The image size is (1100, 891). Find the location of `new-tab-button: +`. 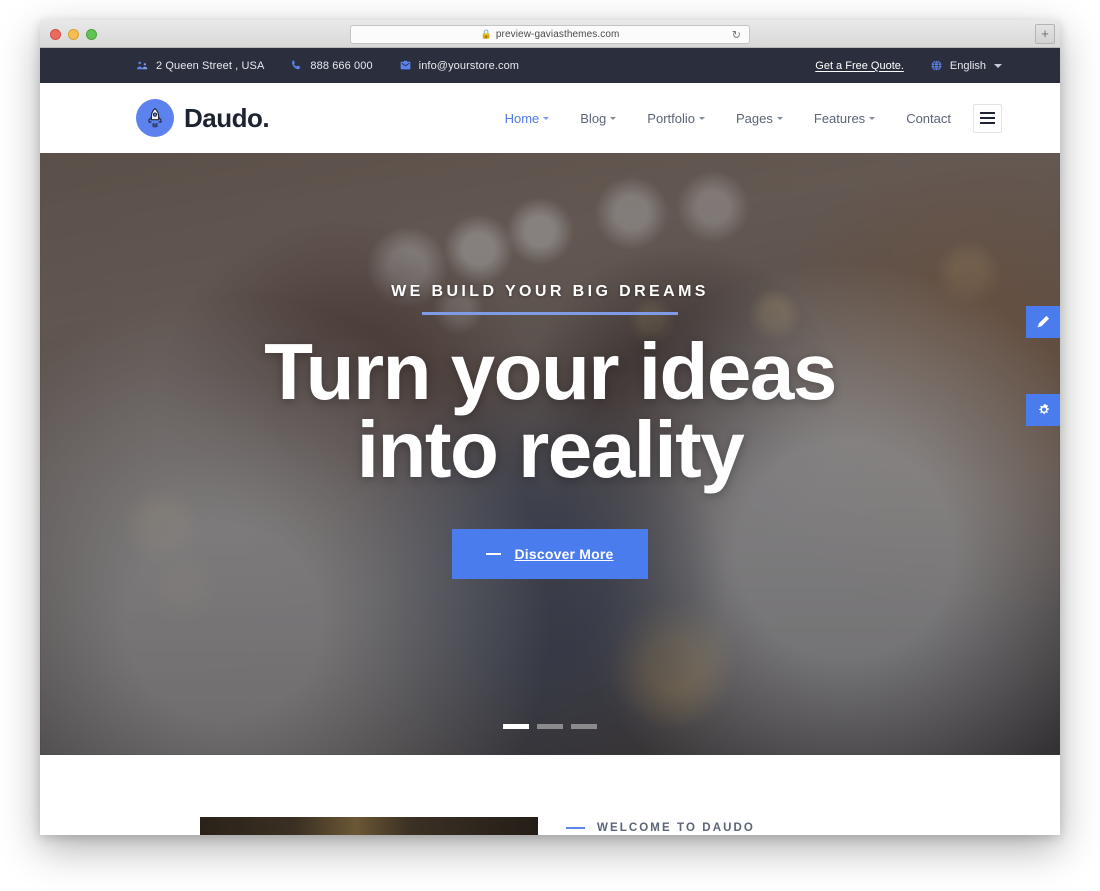

new-tab-button: + is located at coordinates (1045, 34).